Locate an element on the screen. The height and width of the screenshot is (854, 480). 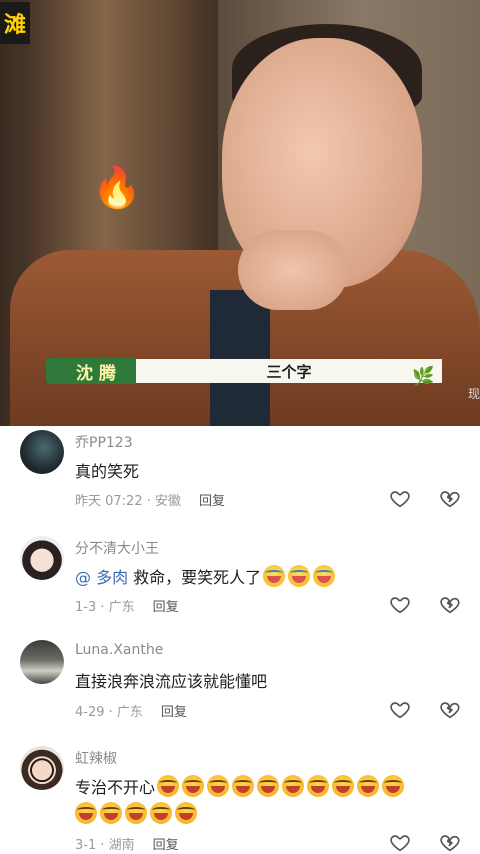
subtitle-text: 三个字 is located at coordinates (289, 371).